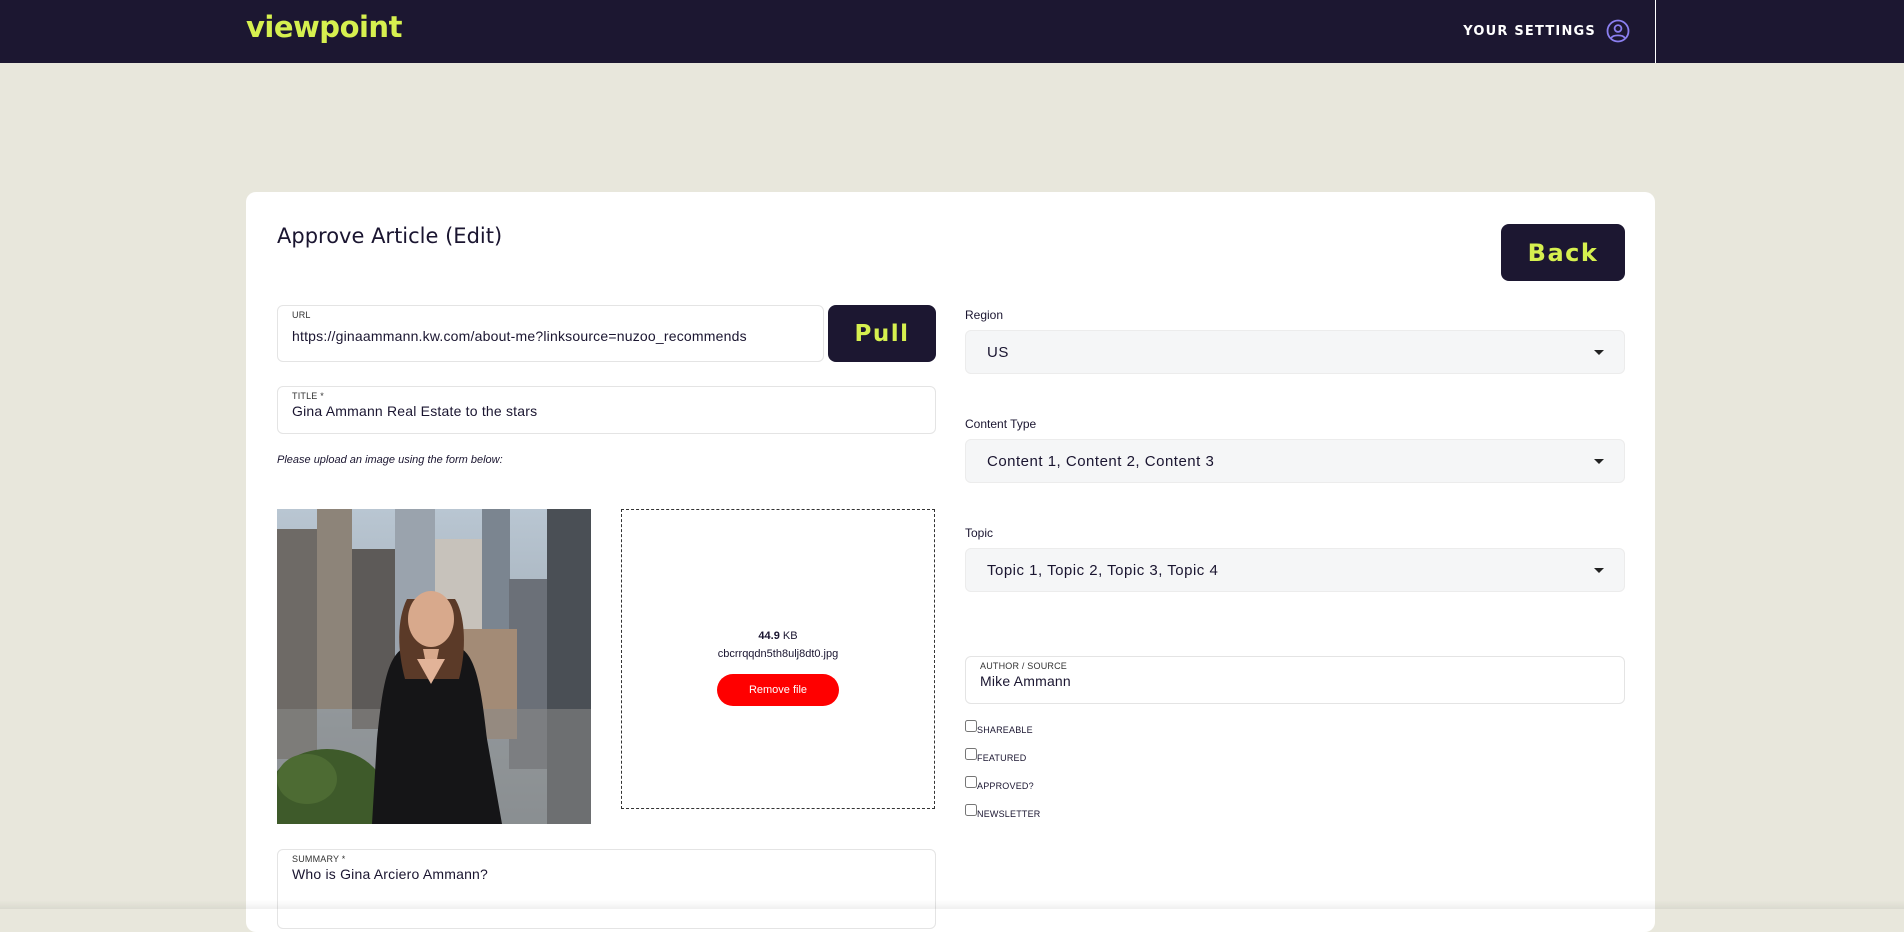 The width and height of the screenshot is (1904, 932). I want to click on back-button: Back, so click(1563, 252).